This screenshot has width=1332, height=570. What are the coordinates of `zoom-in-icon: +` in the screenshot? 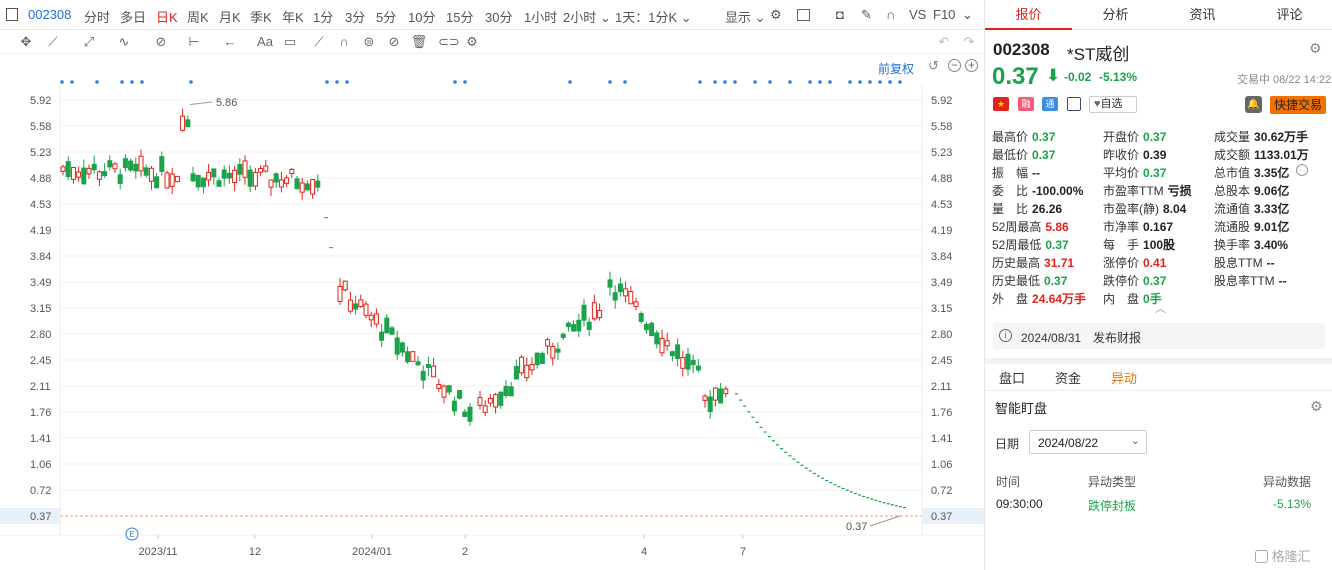 It's located at (971, 65).